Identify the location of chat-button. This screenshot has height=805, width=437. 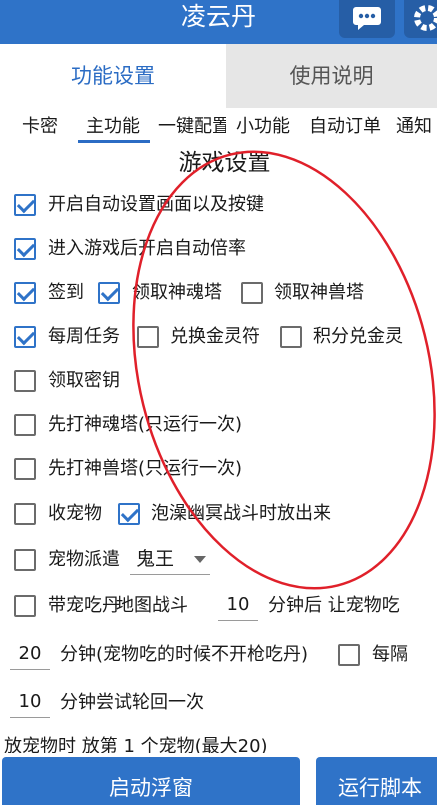
(367, 19).